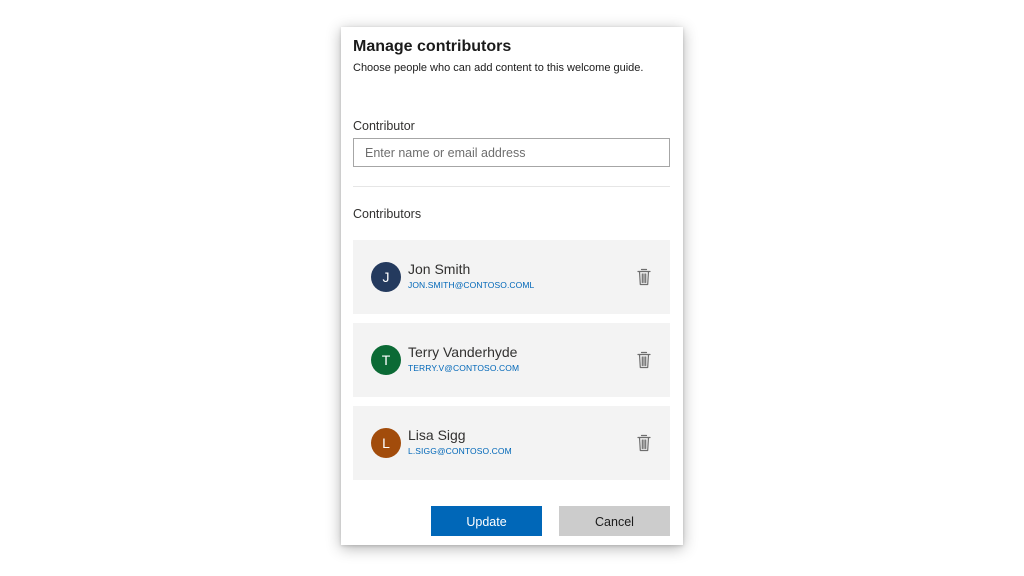 This screenshot has height=576, width=1024. Describe the element at coordinates (464, 368) in the screenshot. I see `contributor-email: TERRY.V@CONTOSO.COM` at that location.